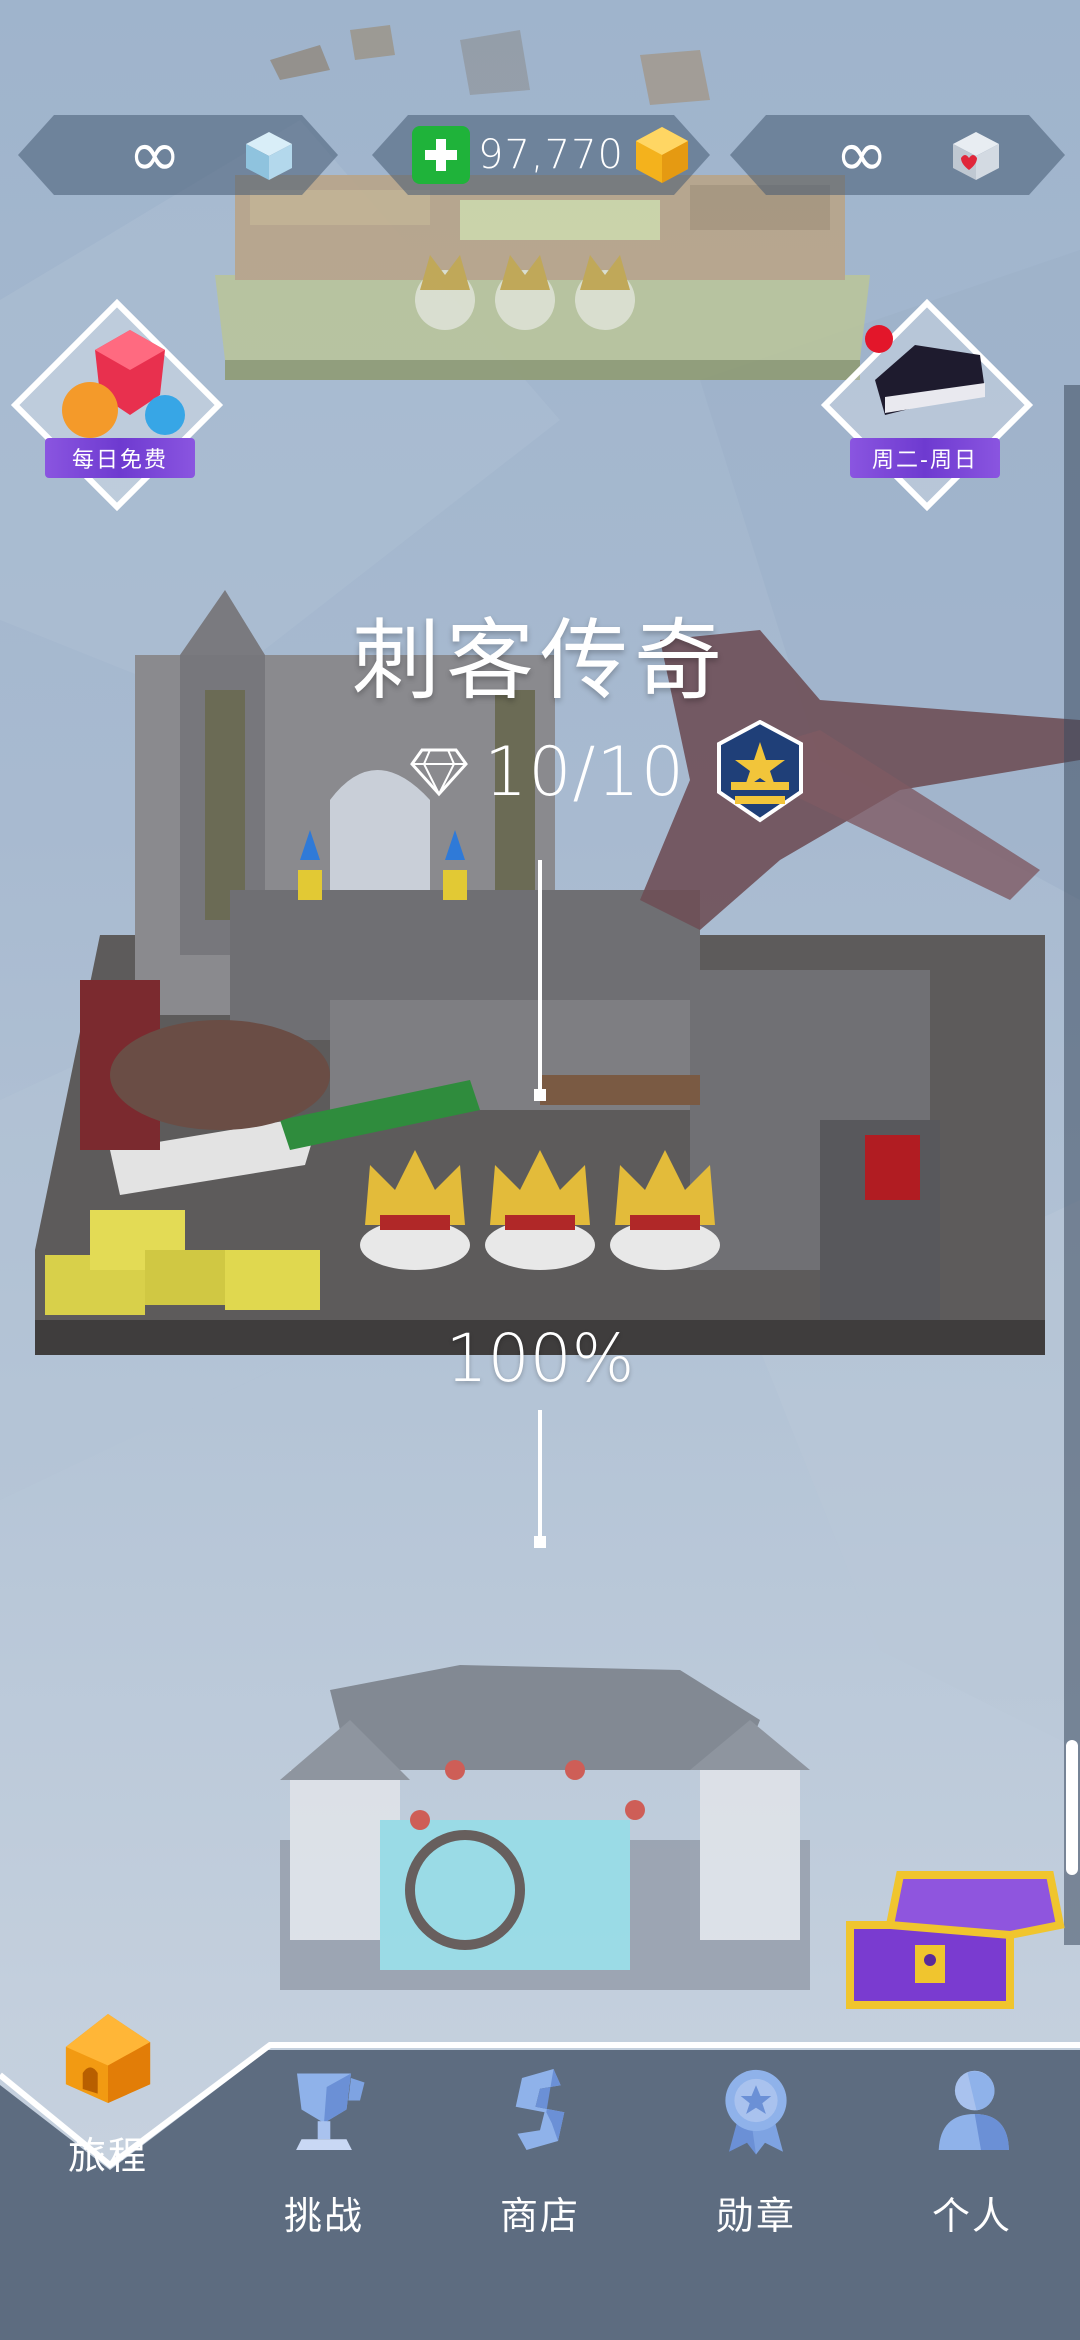 This screenshot has width=1080, height=2340. What do you see at coordinates (1072, 1807) in the screenshot?
I see `scrollbar-thumb` at bounding box center [1072, 1807].